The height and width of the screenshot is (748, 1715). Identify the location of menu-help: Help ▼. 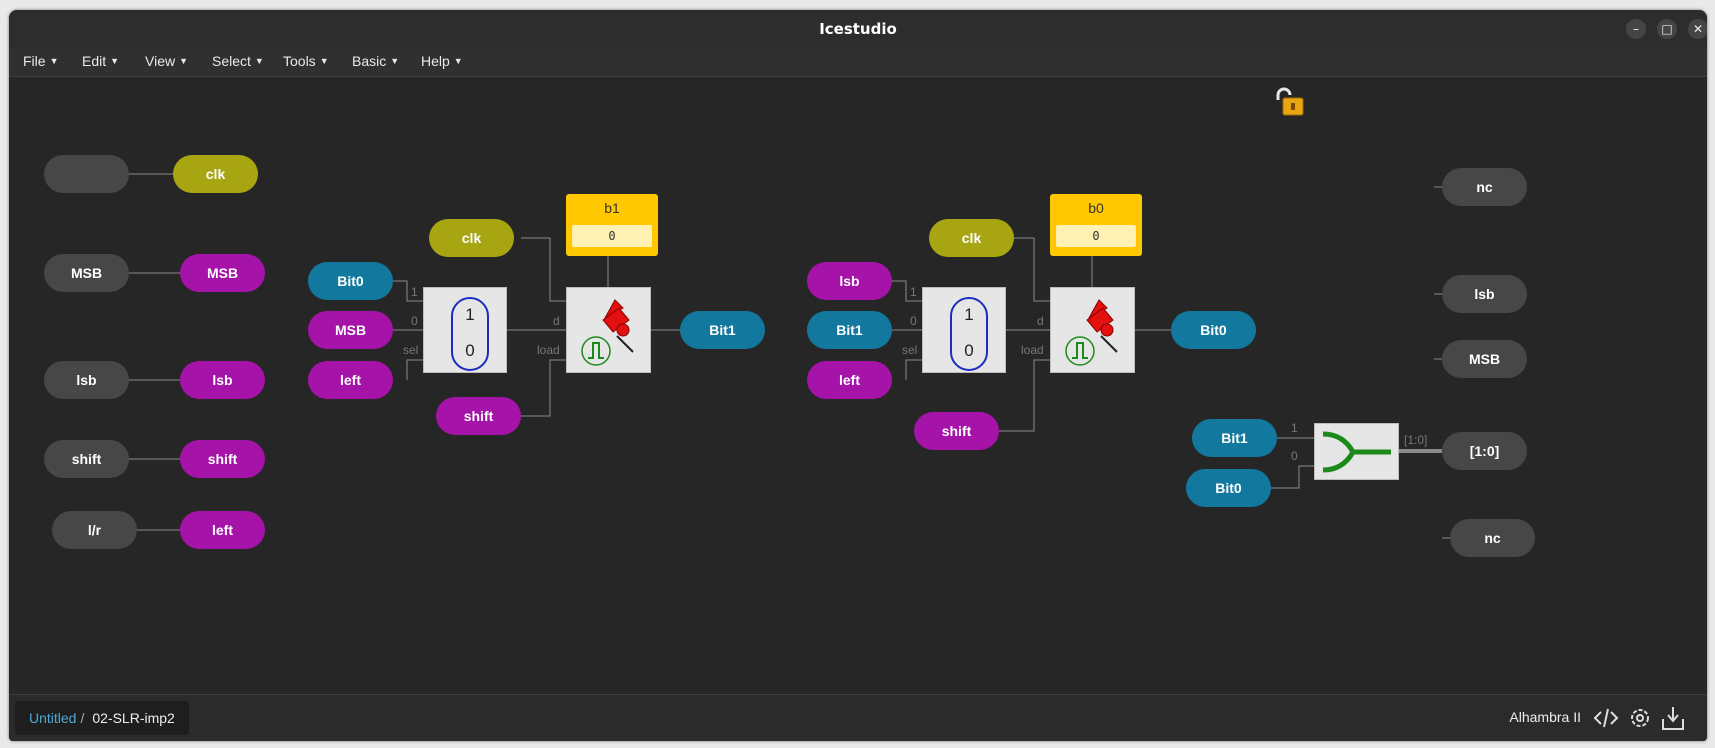
(442, 61).